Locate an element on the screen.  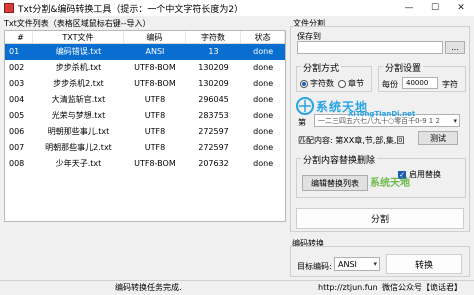
title-bar: Txt分割&编码转换工具（提示：一个中文字符长度为2） — ☐ ✕ is located at coordinates (237, 8).